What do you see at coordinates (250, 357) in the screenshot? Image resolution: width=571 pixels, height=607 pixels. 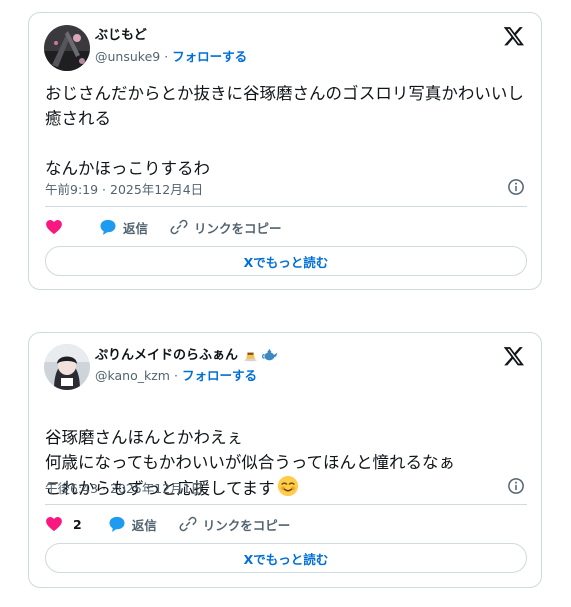 I see `pudding-emoji-icon` at bounding box center [250, 357].